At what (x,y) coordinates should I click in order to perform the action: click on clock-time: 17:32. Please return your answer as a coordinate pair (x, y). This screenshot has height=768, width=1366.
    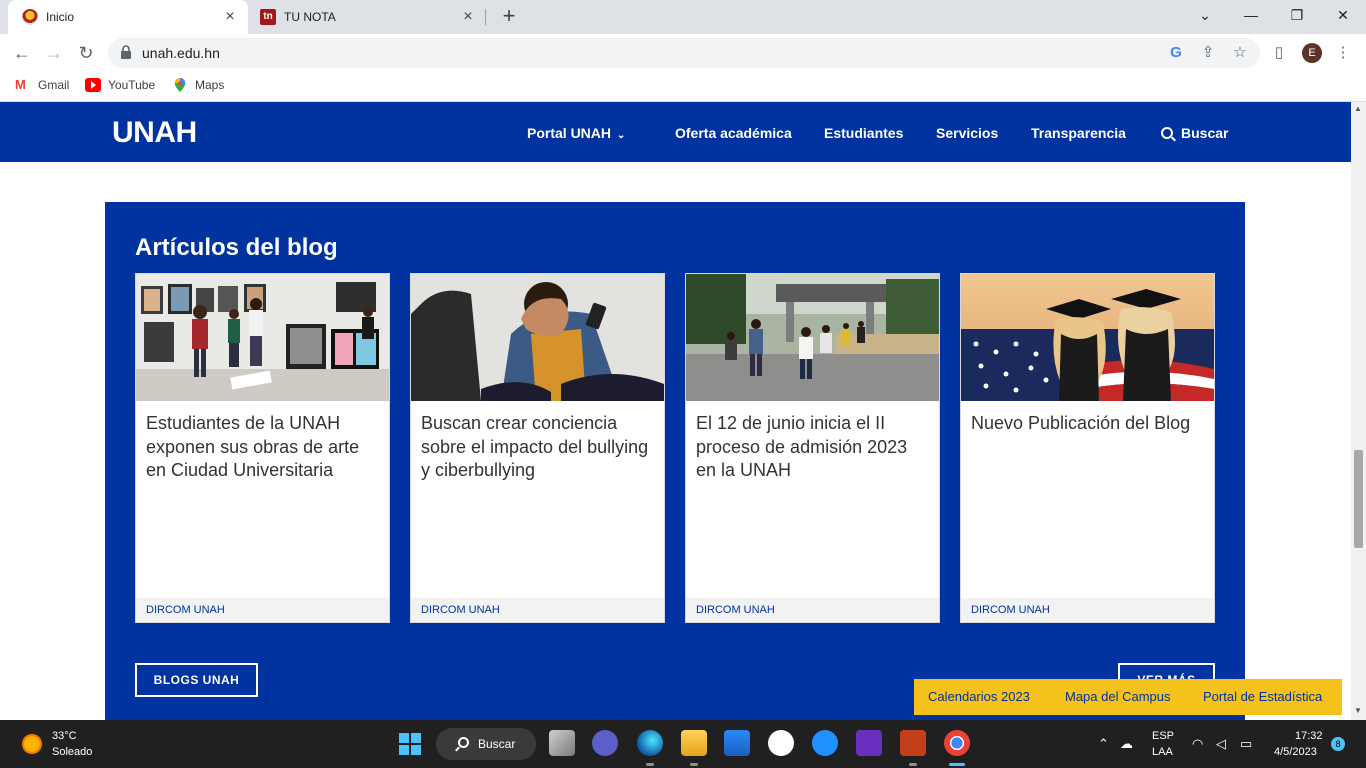
    Looking at the image, I should click on (1309, 736).